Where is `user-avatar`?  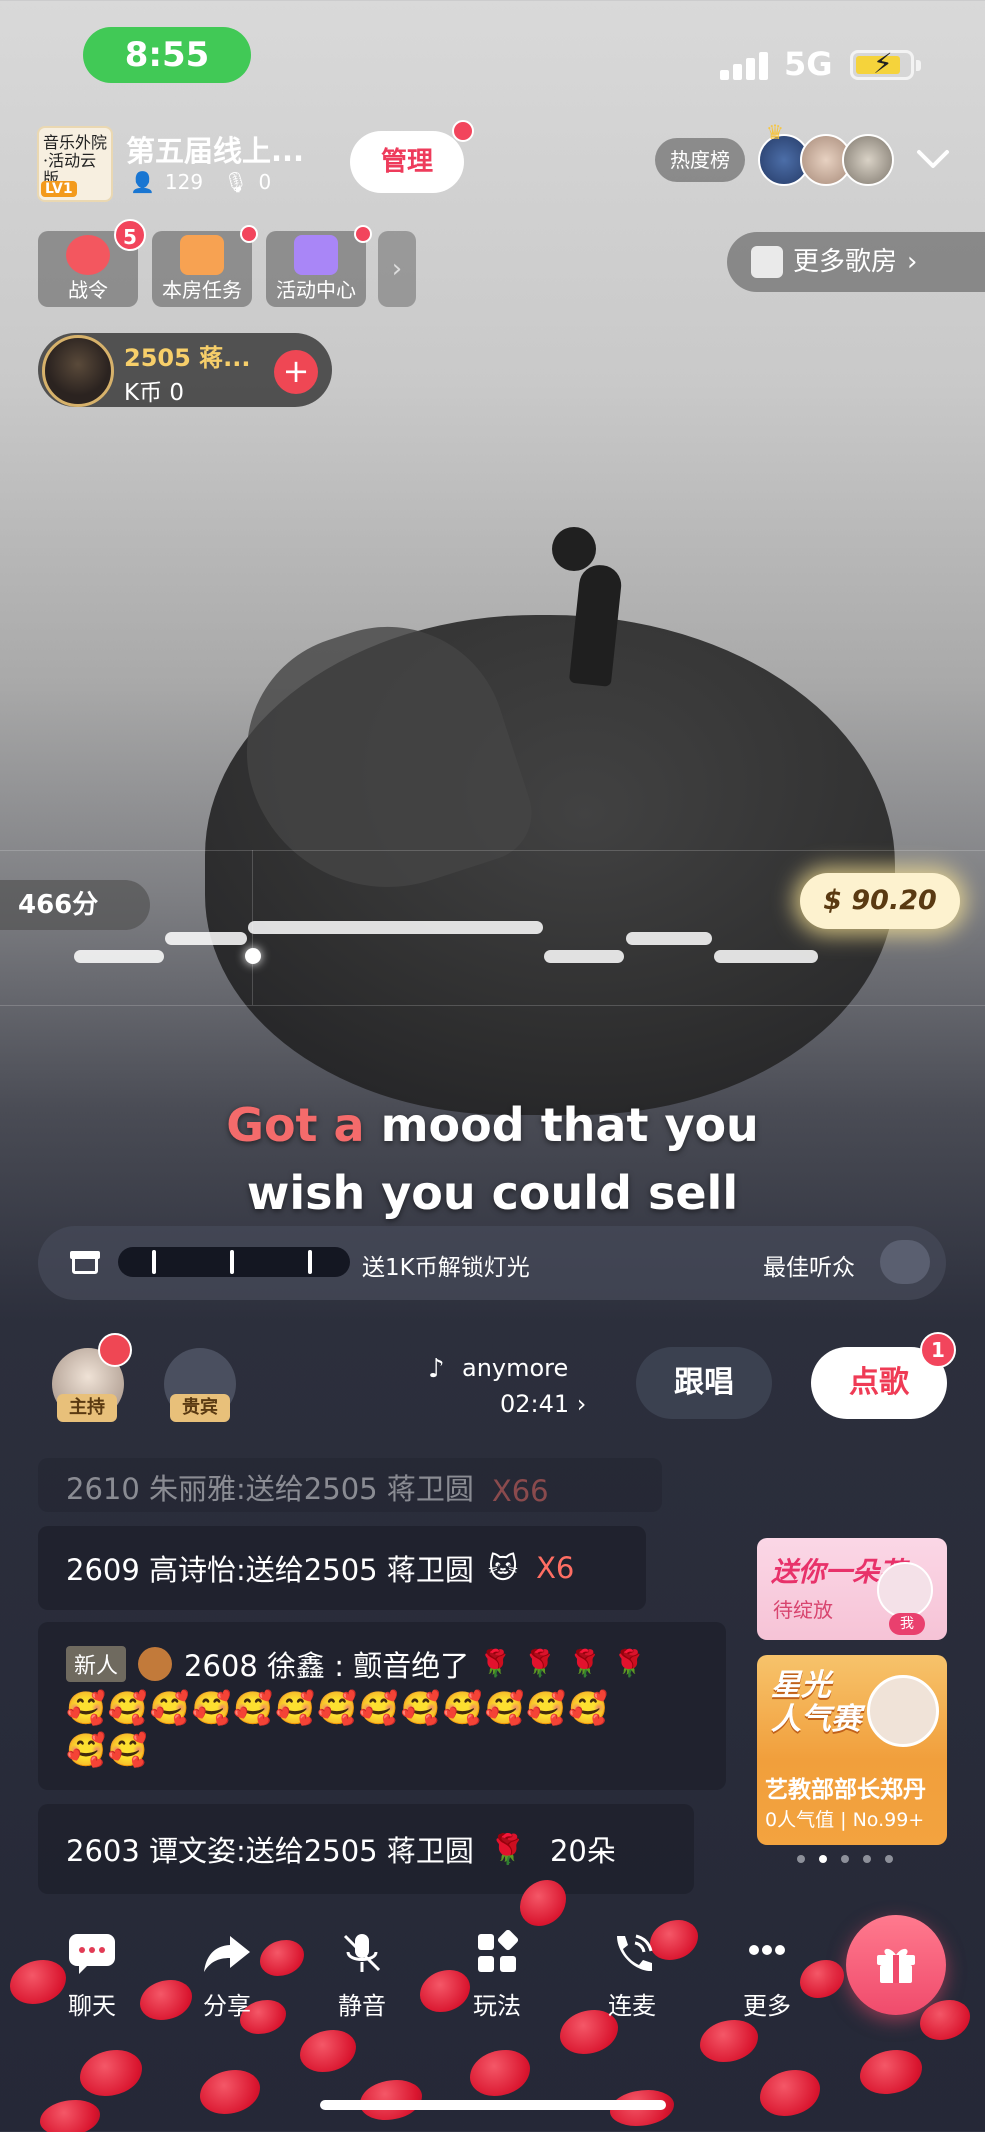 user-avatar is located at coordinates (903, 1711).